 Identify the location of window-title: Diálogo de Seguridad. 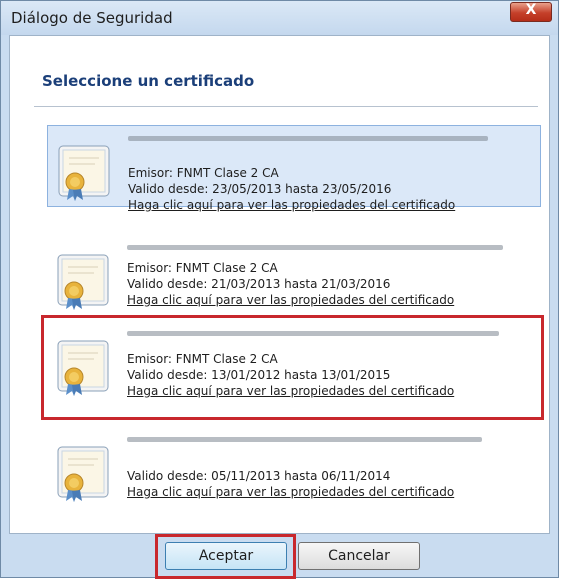
(92, 18).